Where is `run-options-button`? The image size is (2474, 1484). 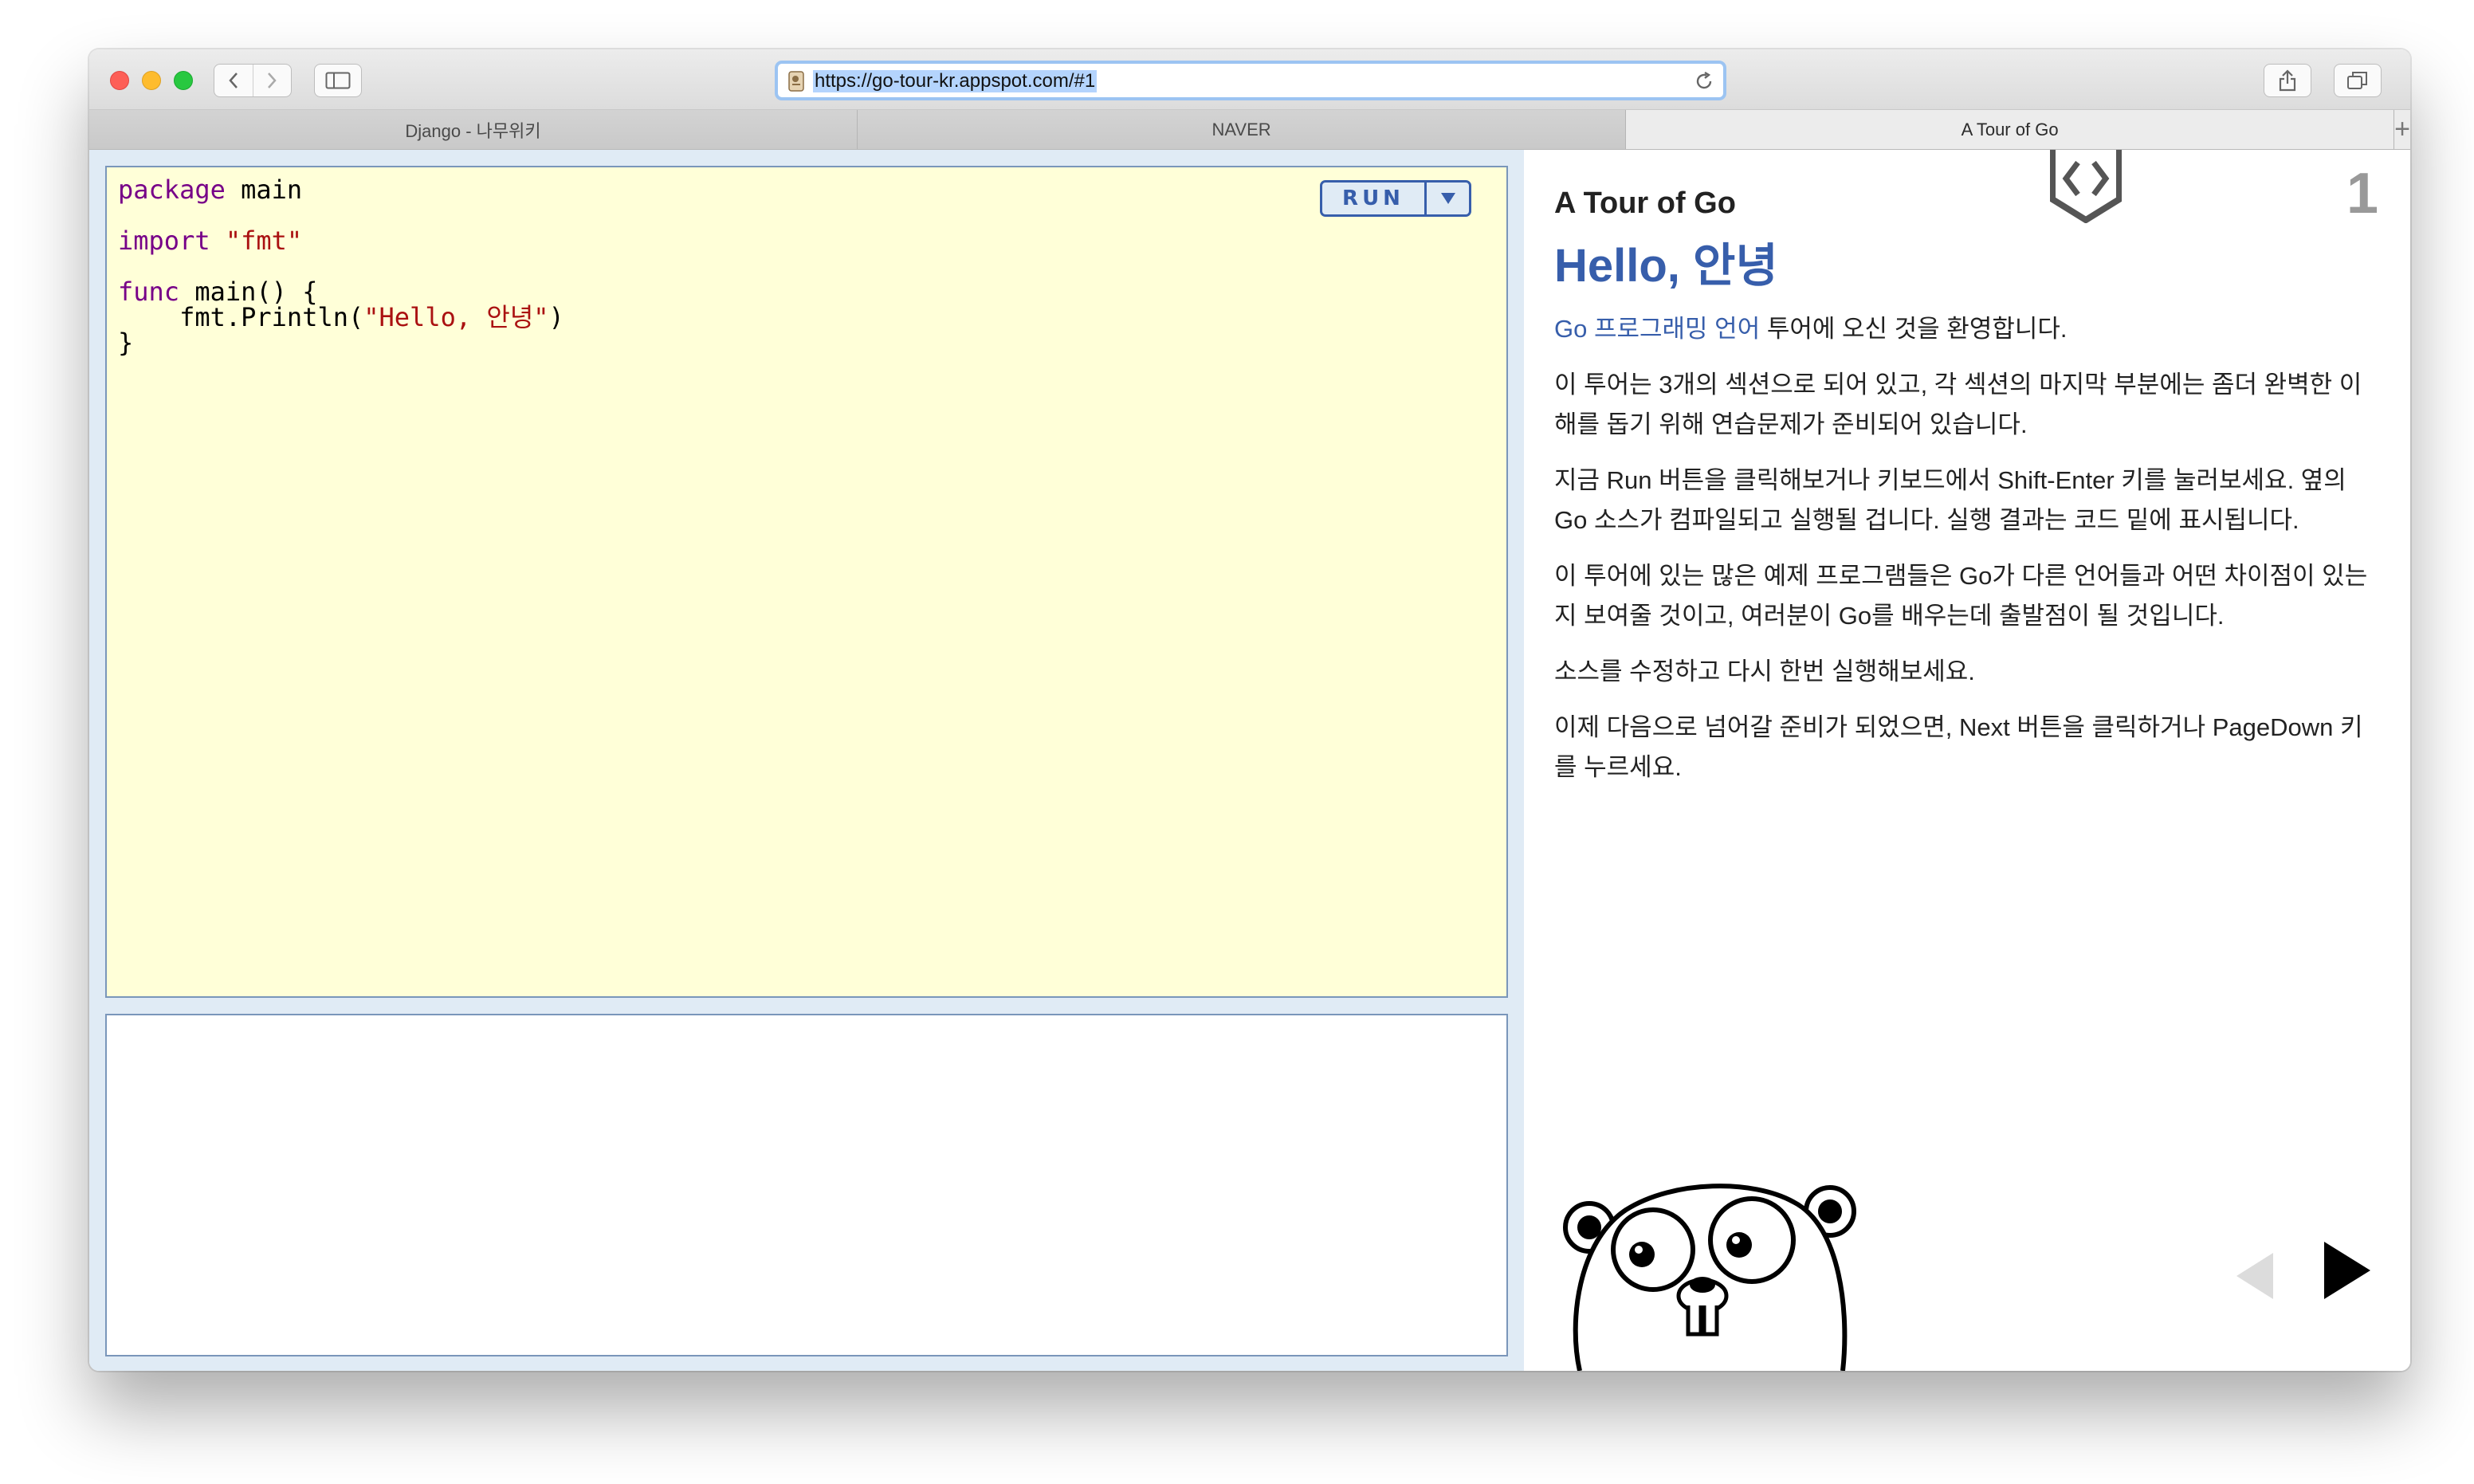
run-options-button is located at coordinates (1447, 198).